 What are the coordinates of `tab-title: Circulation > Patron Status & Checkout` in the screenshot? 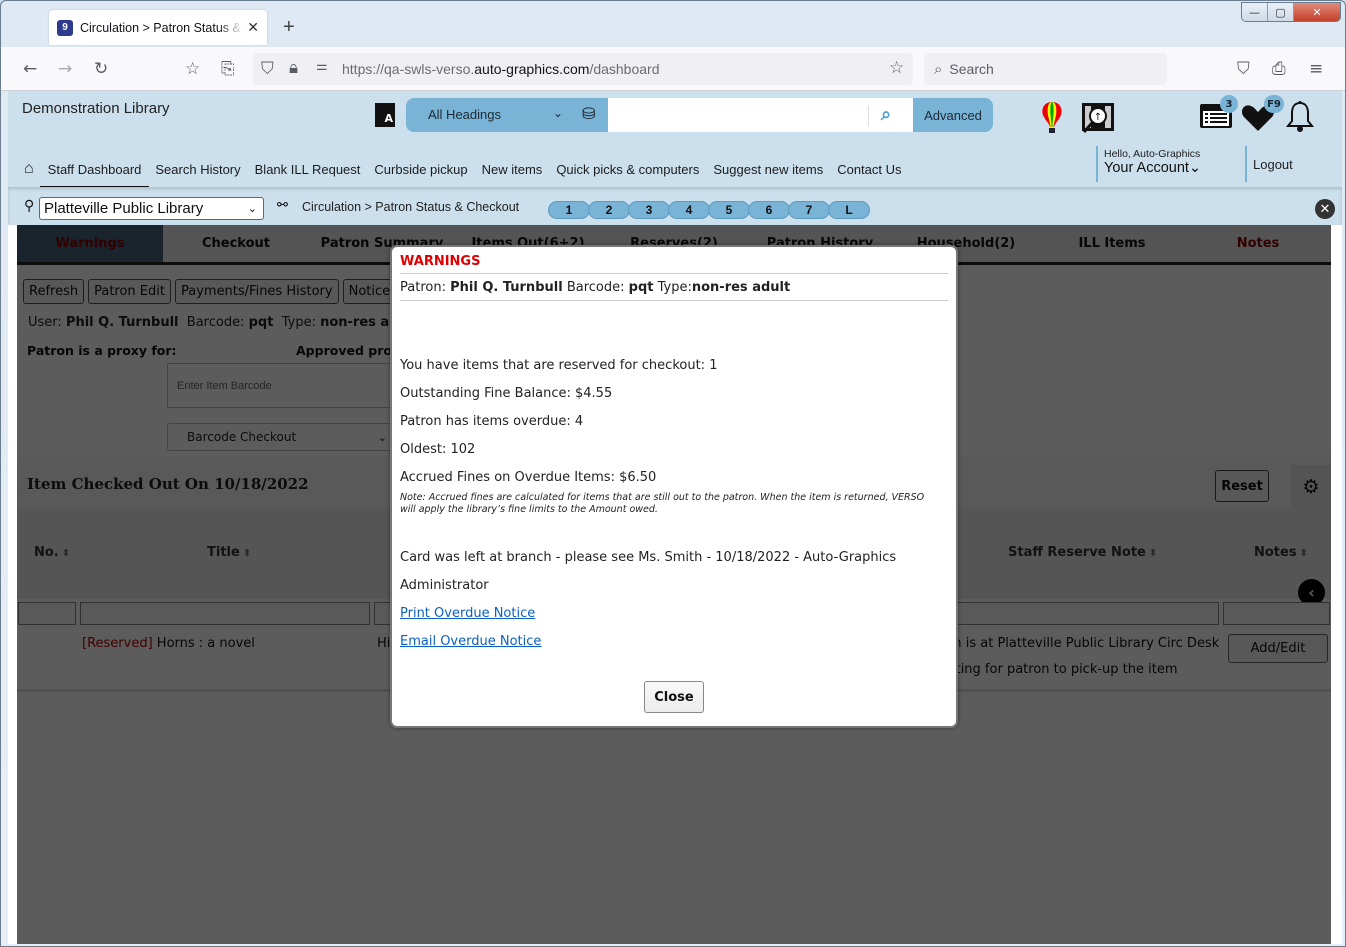 It's located at (161, 27).